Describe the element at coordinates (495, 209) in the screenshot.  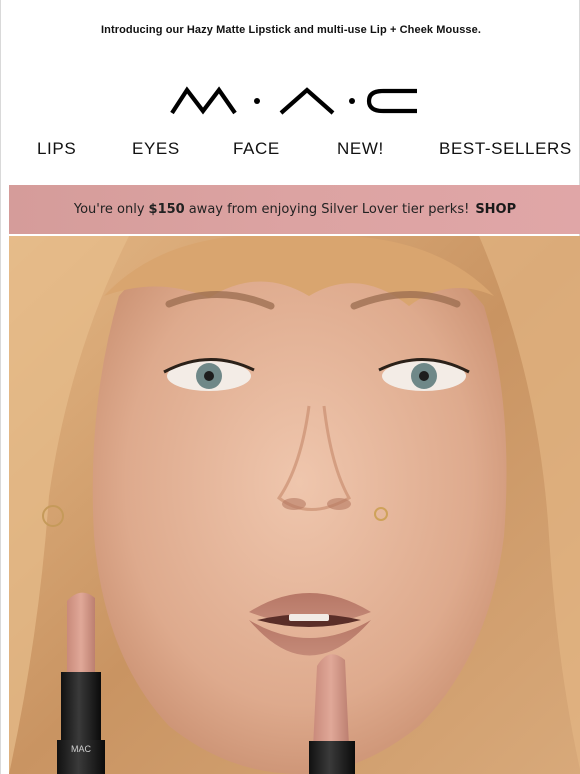
I see `banner-shop-link: SHOP` at that location.